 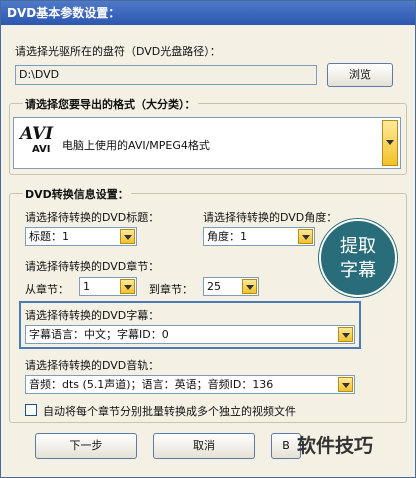 I want to click on subtitle-select: 字幕语言：中文；字幕ID：0, so click(x=190, y=334).